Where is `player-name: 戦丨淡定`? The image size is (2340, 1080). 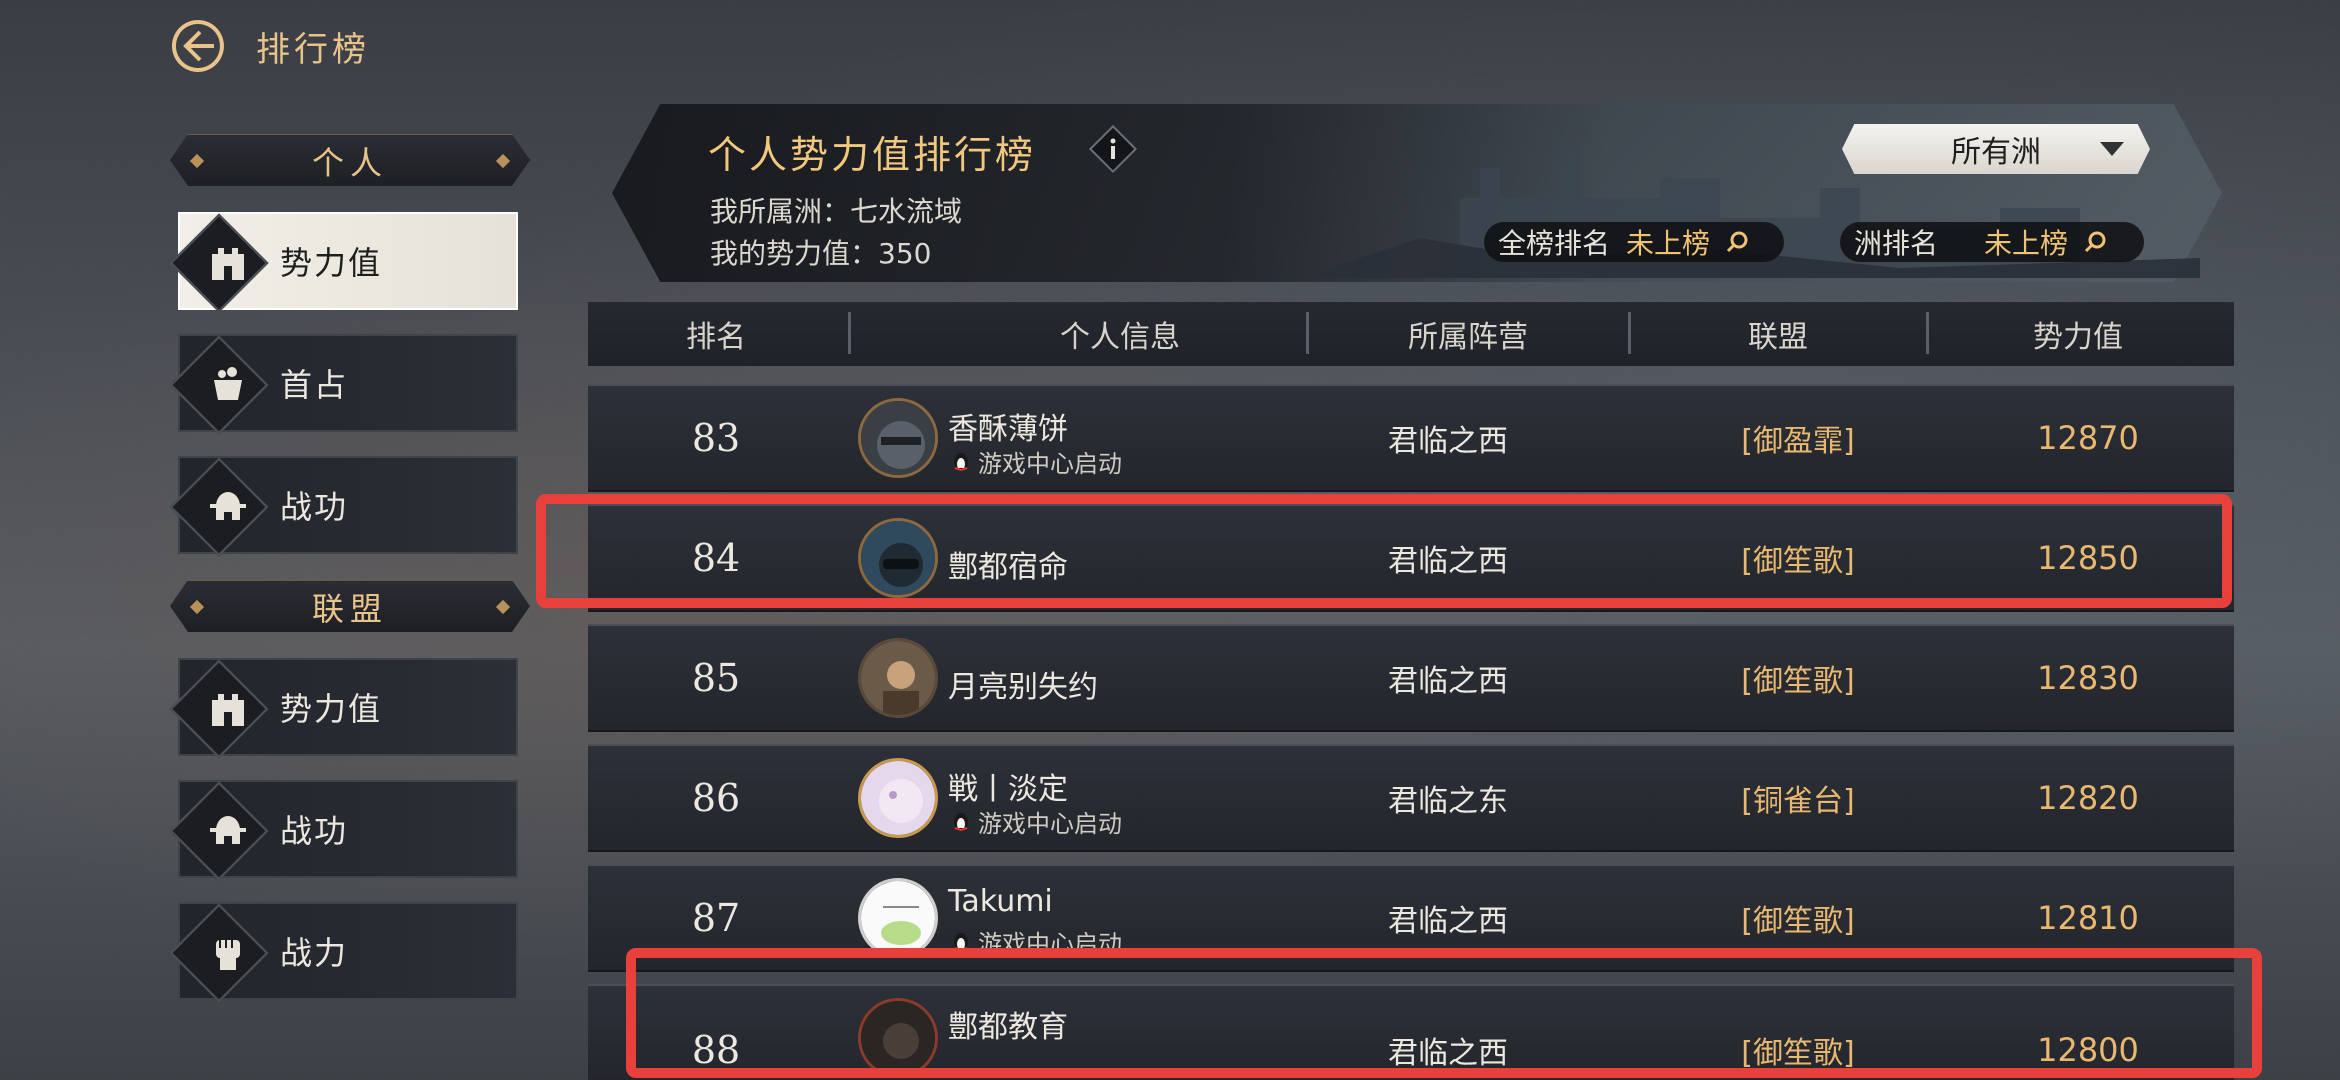 player-name: 戦丨淡定 is located at coordinates (1008, 789).